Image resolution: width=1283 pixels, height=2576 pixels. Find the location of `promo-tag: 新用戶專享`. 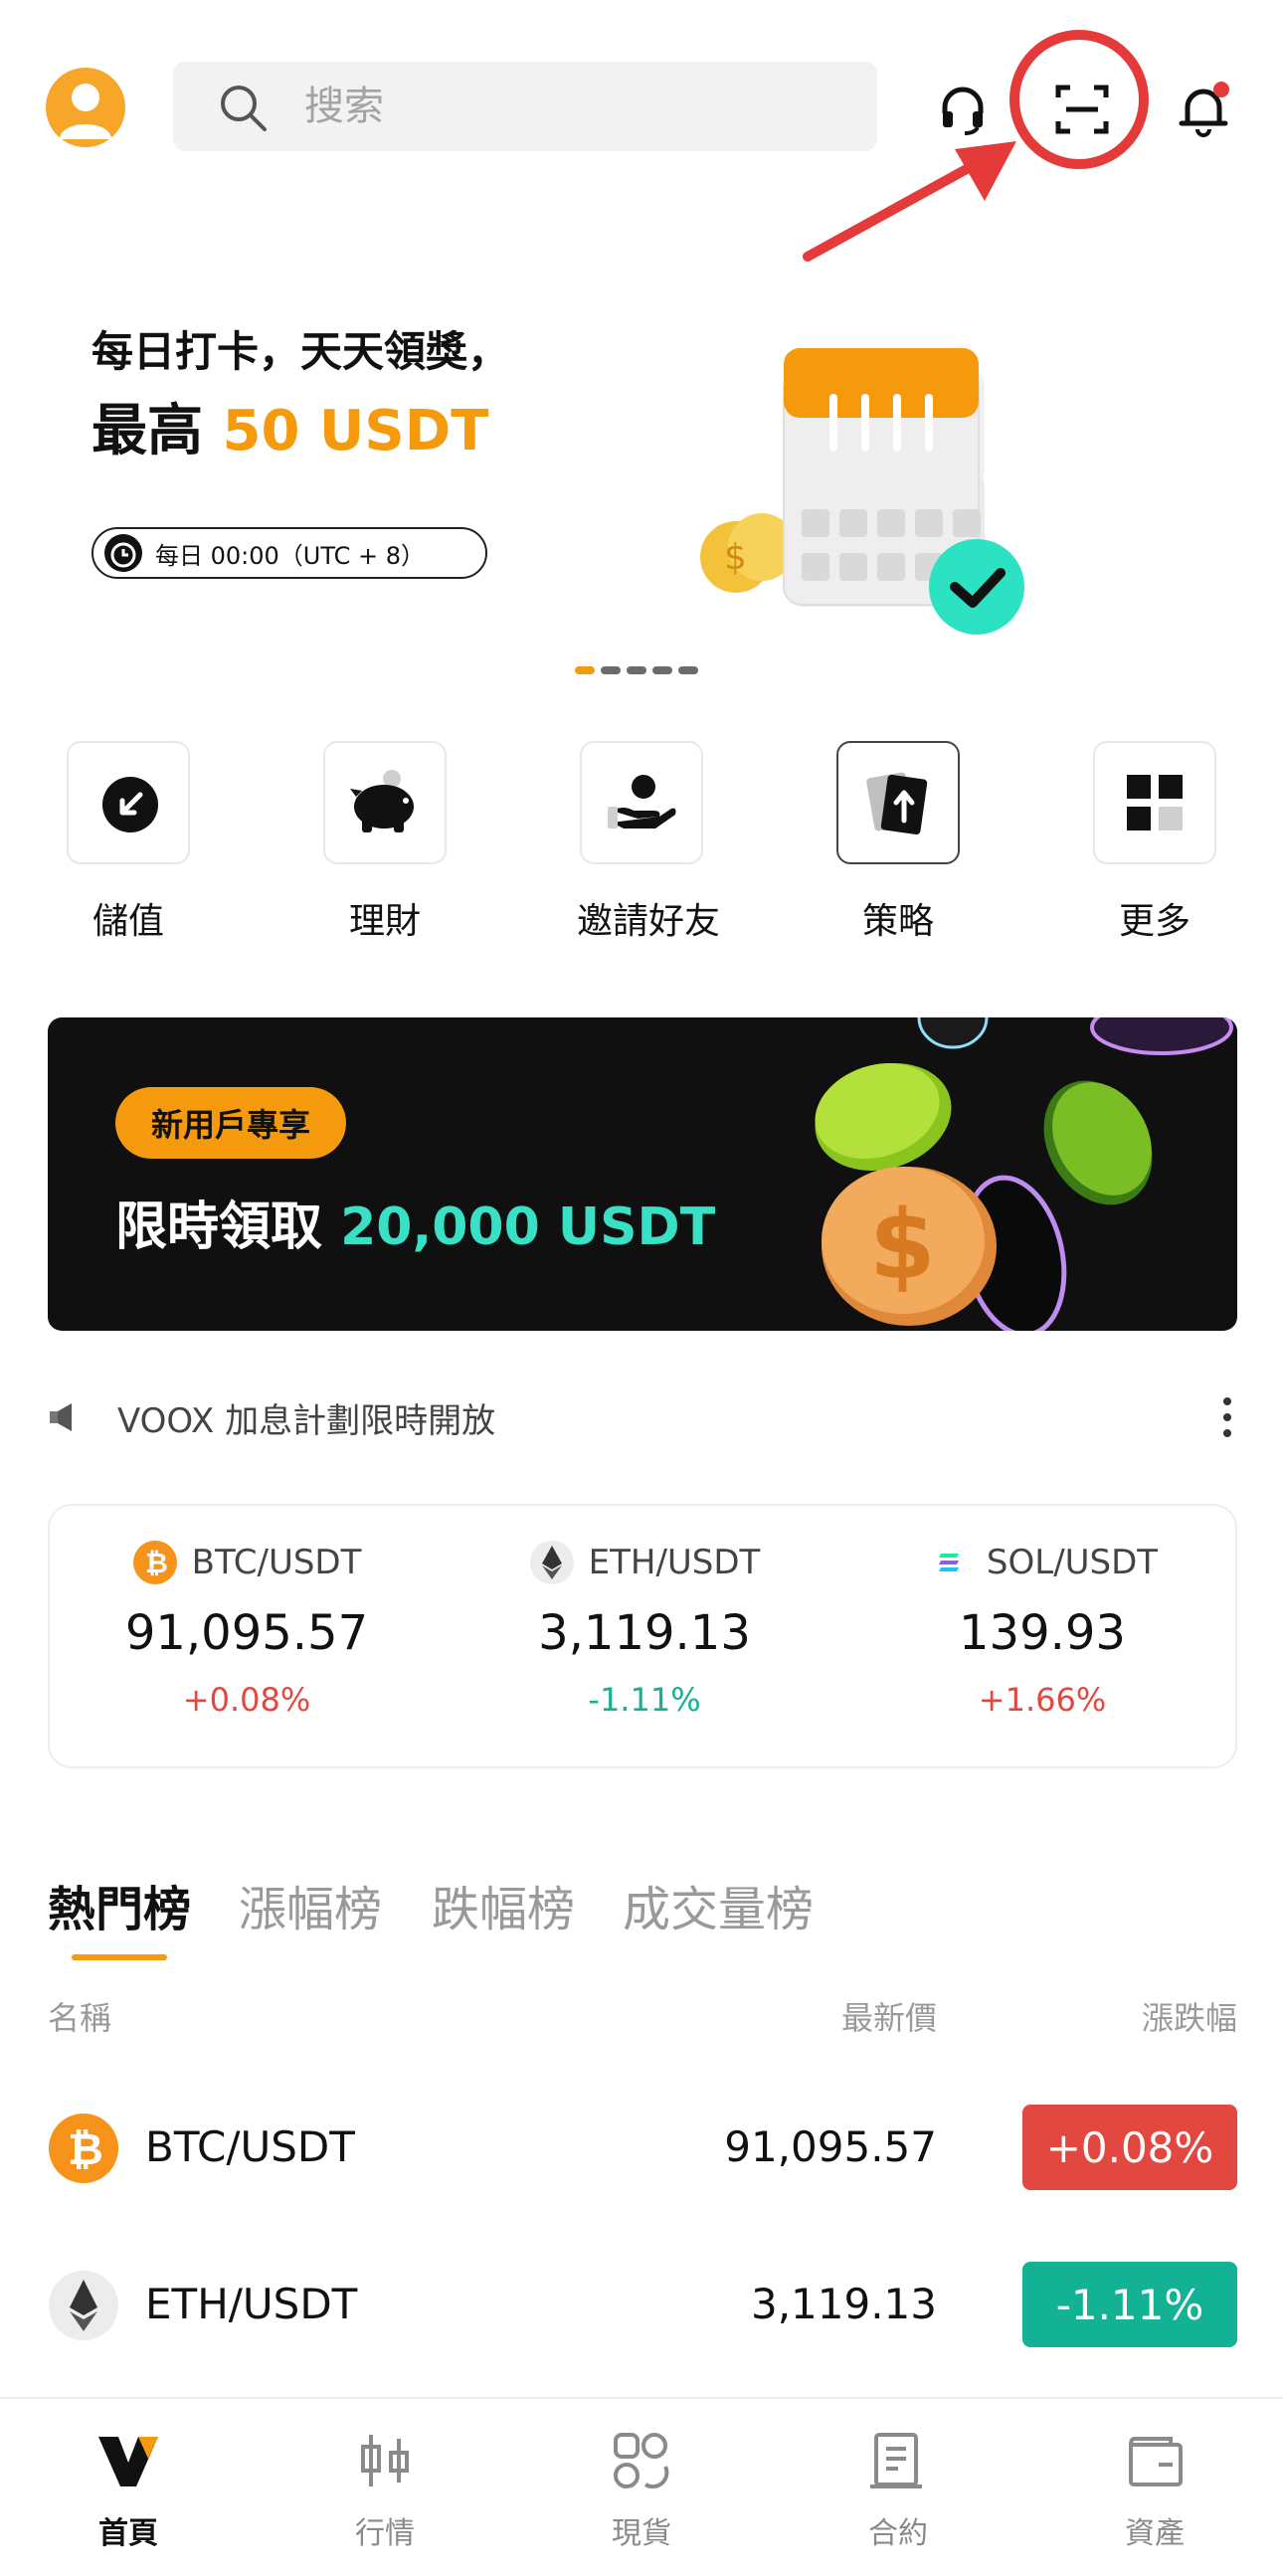

promo-tag: 新用戶專享 is located at coordinates (231, 1123).